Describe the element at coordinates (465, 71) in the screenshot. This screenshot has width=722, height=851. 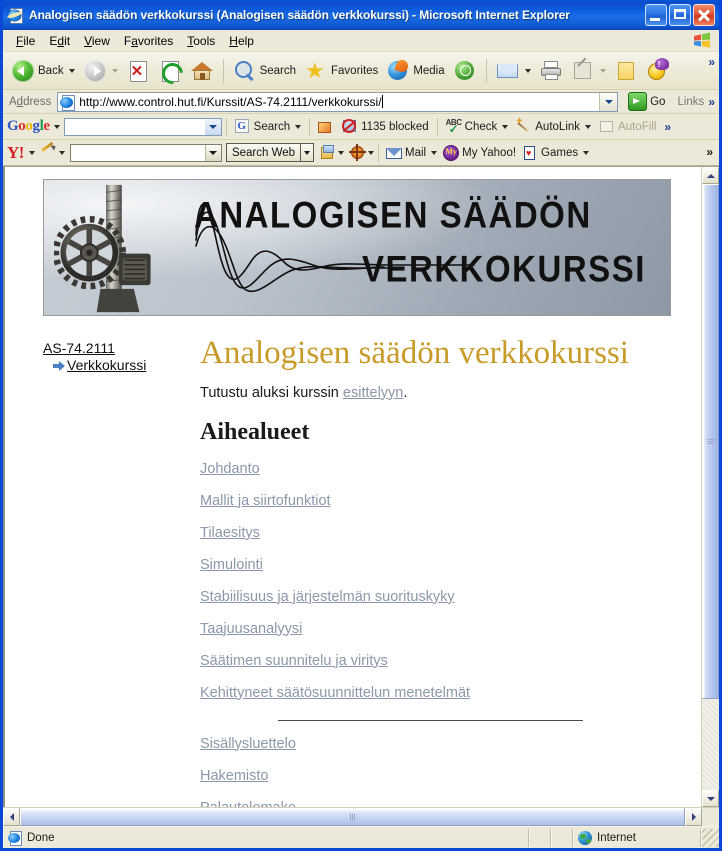
I see `history-button` at that location.